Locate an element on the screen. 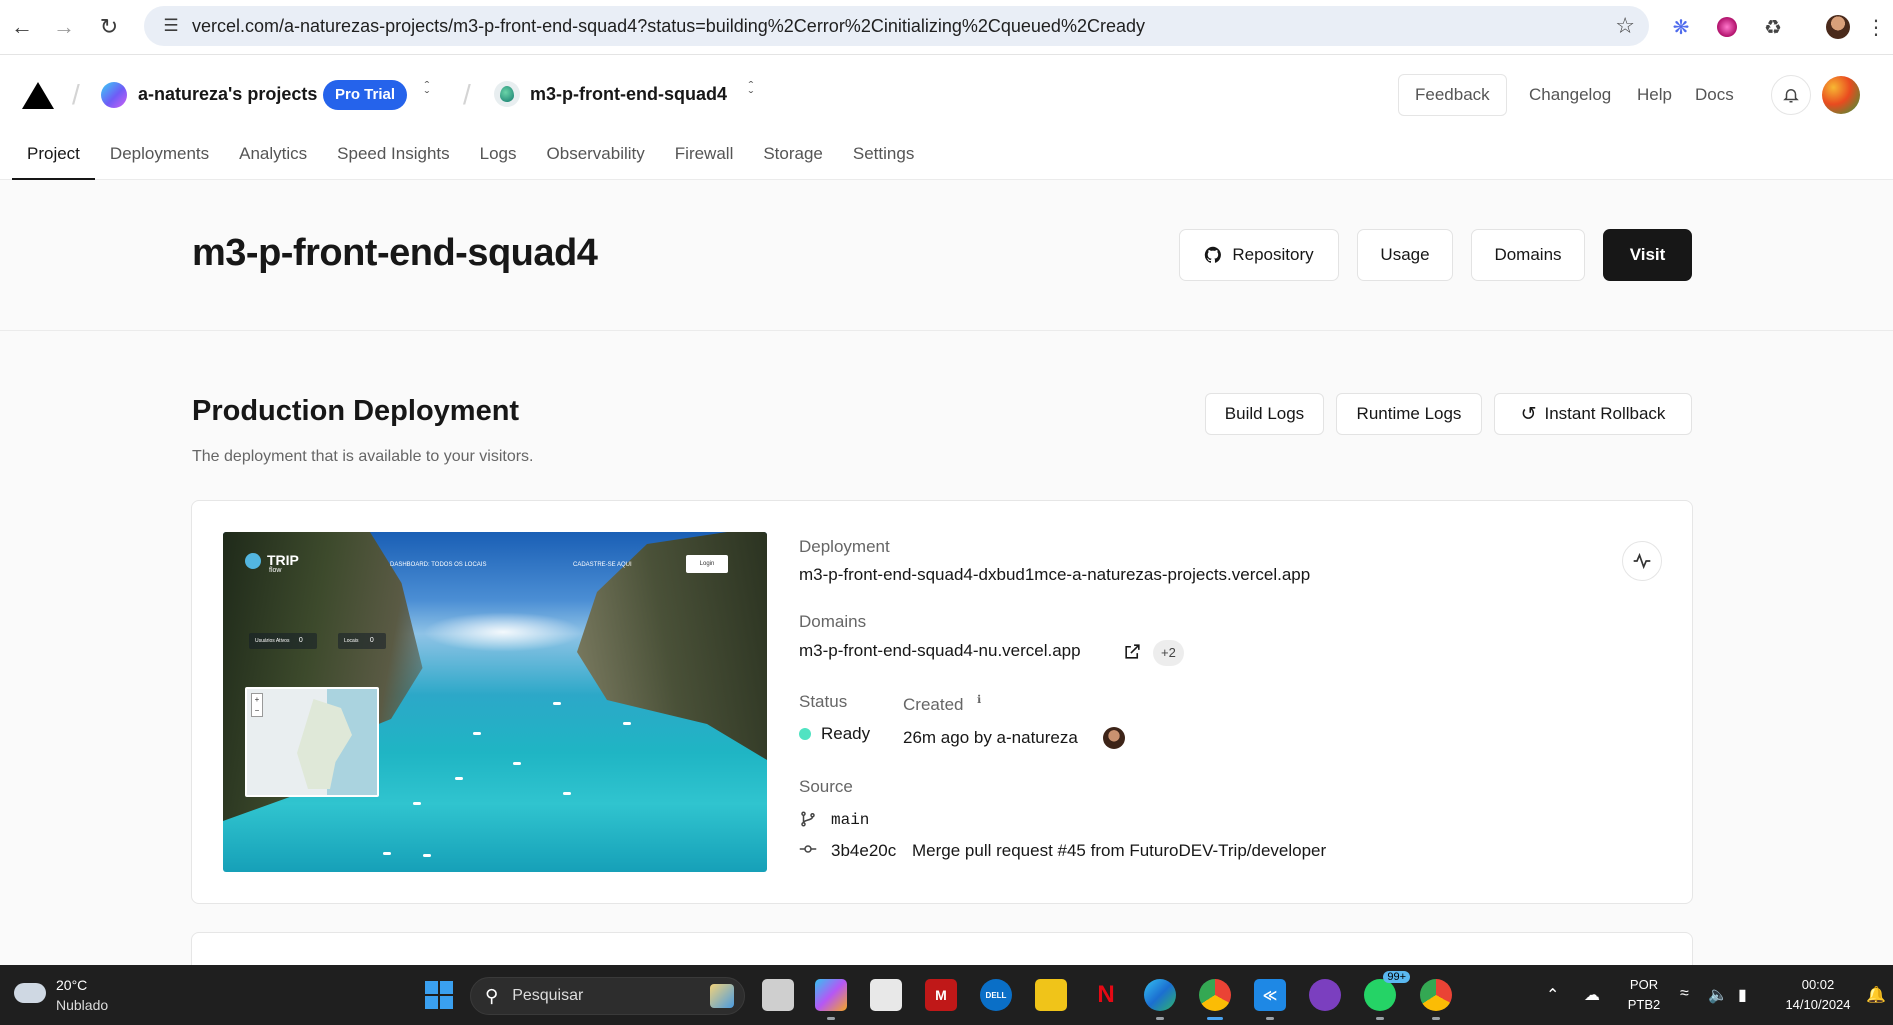  external-link-icon is located at coordinates (1132, 651).